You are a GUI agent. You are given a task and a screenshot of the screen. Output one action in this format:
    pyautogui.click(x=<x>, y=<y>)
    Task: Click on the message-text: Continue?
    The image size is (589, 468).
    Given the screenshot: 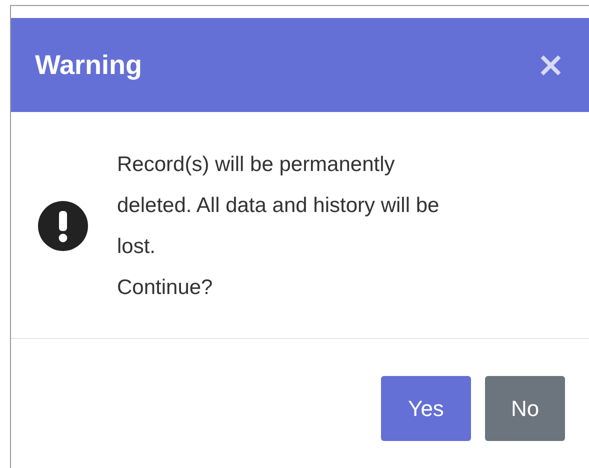 What is the action you would take?
    pyautogui.click(x=165, y=288)
    